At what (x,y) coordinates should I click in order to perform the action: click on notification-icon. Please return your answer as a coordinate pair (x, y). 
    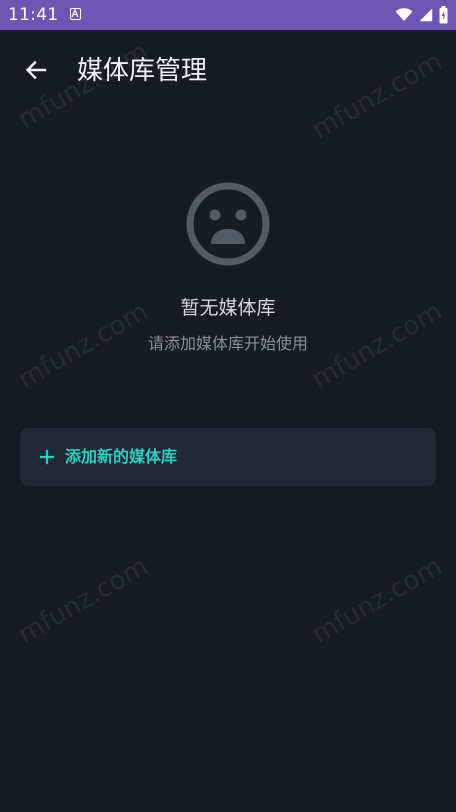
    Looking at the image, I should click on (75, 14).